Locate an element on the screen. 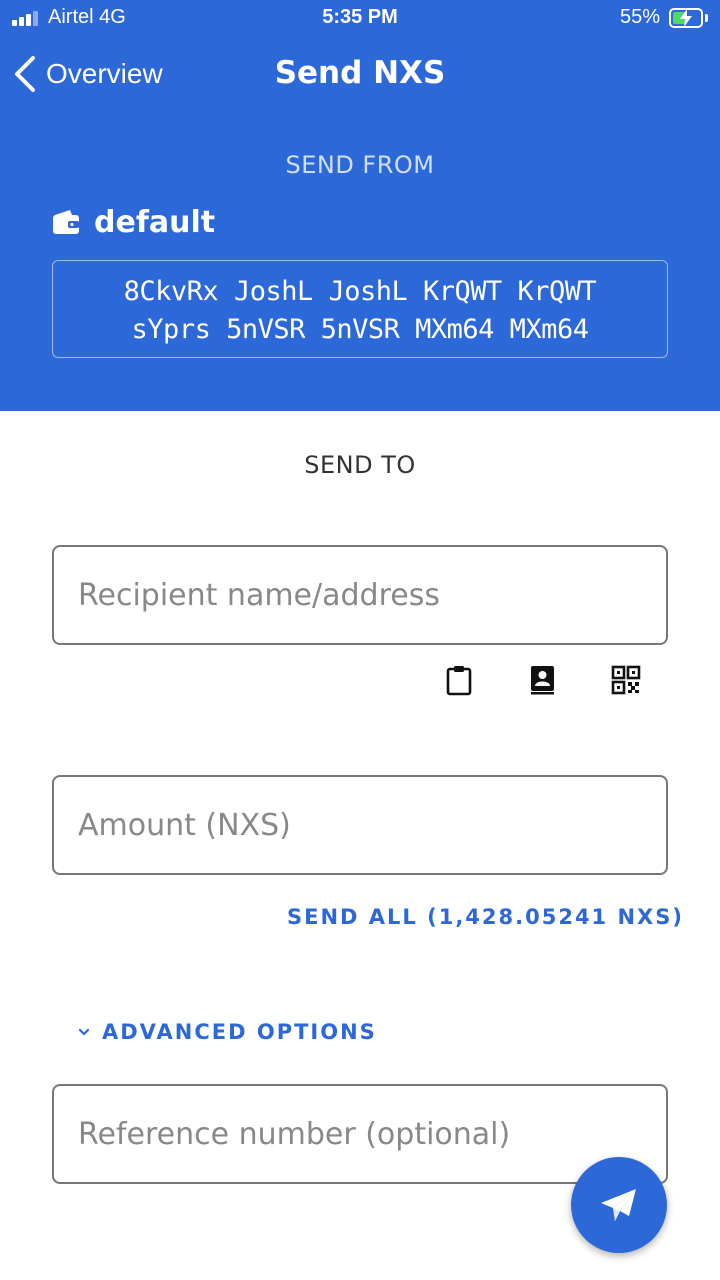  reference-number-input is located at coordinates (360, 1134).